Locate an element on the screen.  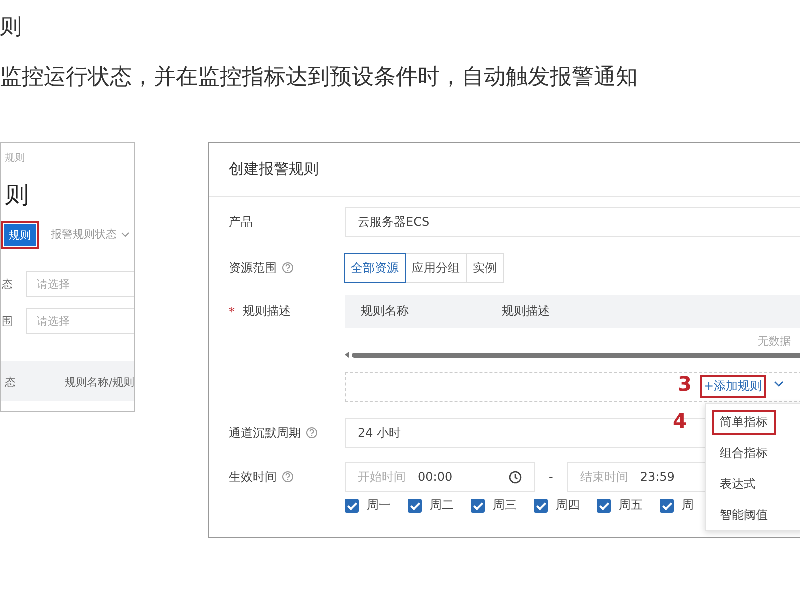
create-rule-button: 规则 is located at coordinates (20, 235).